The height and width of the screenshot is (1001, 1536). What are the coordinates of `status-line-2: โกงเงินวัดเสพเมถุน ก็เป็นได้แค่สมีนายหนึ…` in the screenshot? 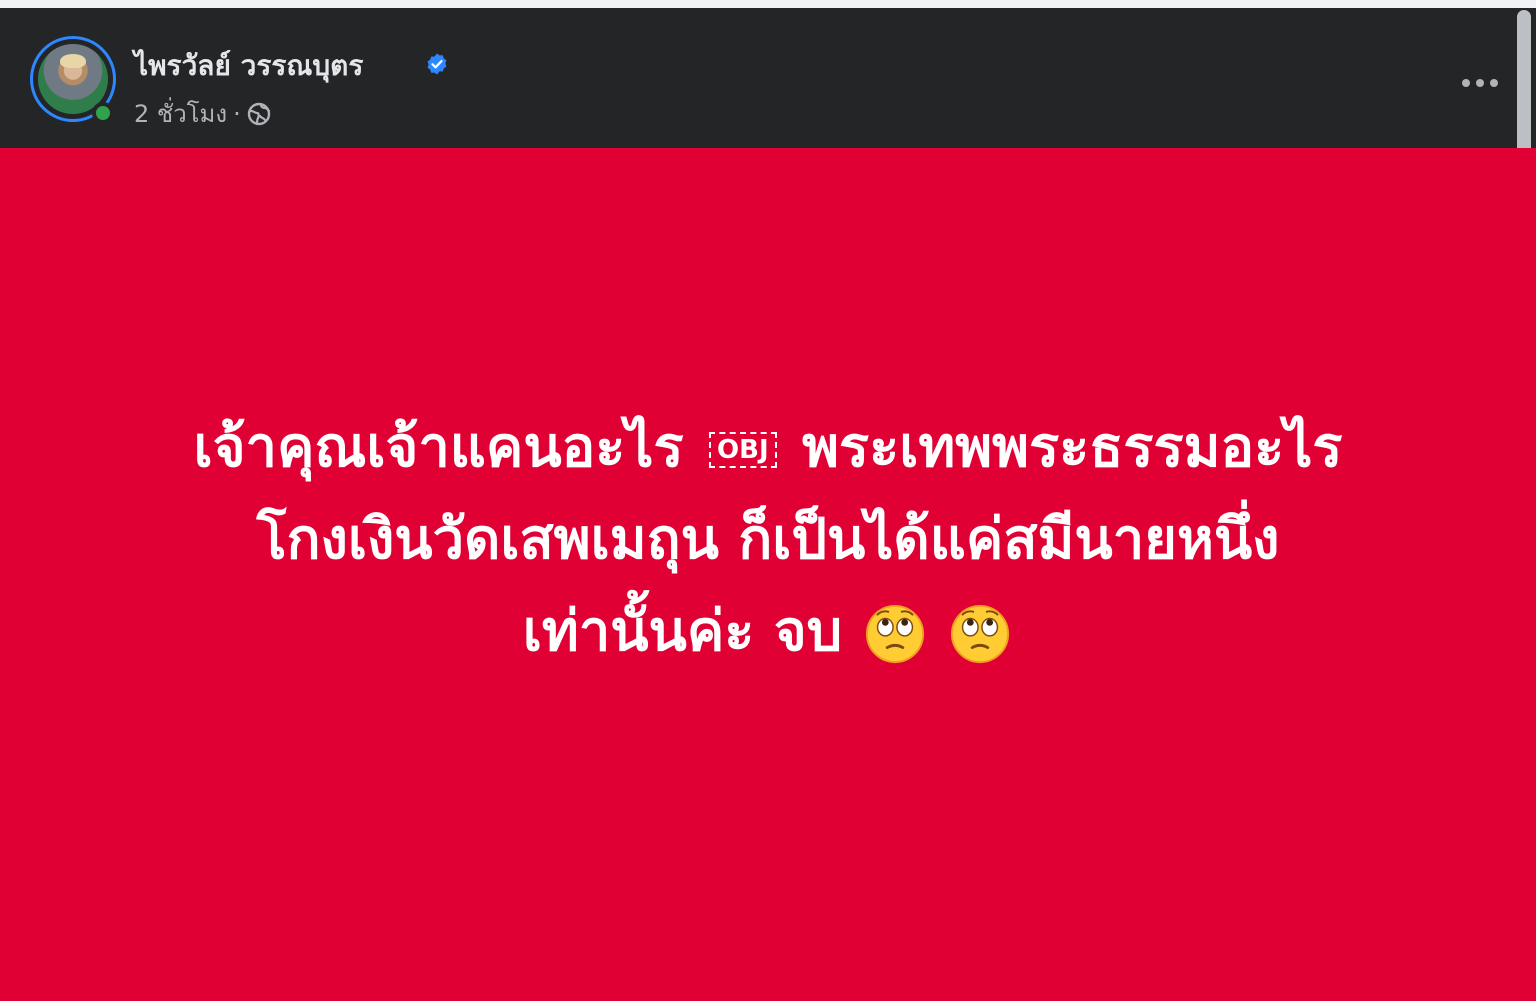 It's located at (768, 539).